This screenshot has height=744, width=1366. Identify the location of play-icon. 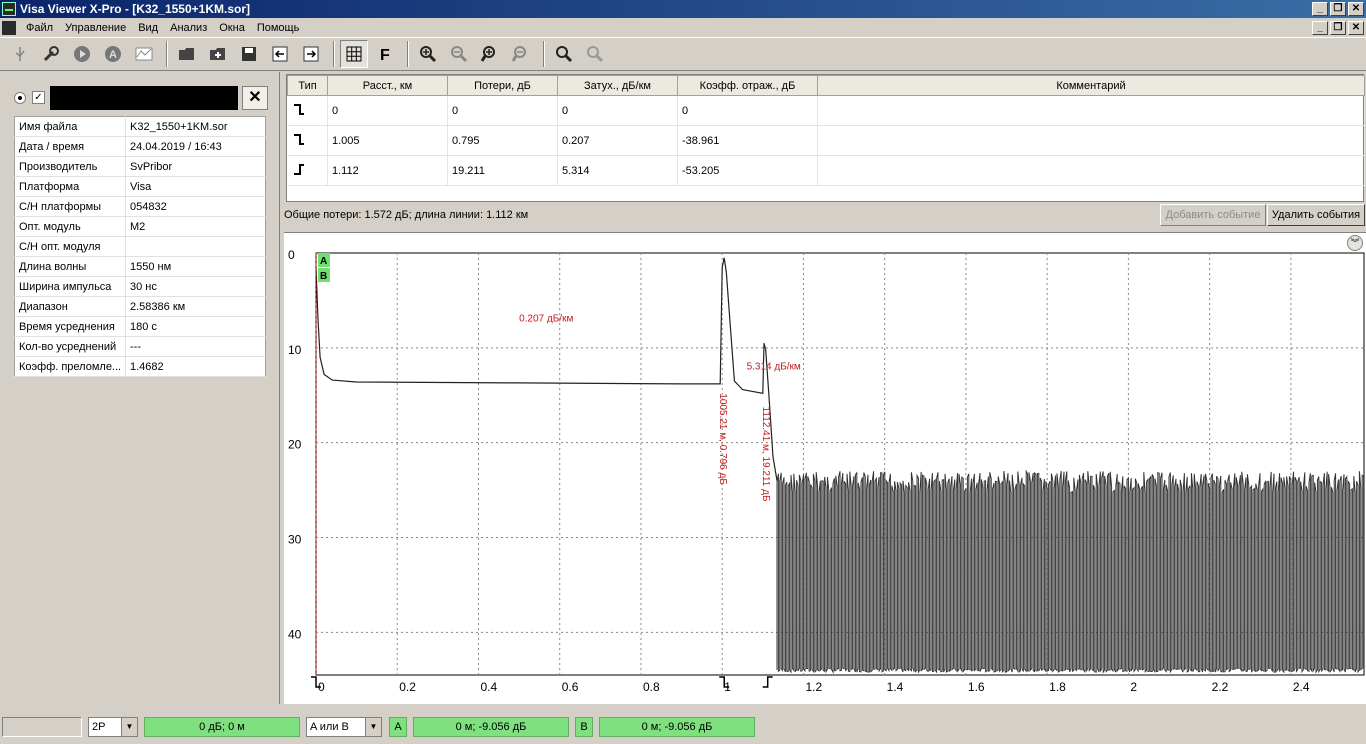
(82, 54).